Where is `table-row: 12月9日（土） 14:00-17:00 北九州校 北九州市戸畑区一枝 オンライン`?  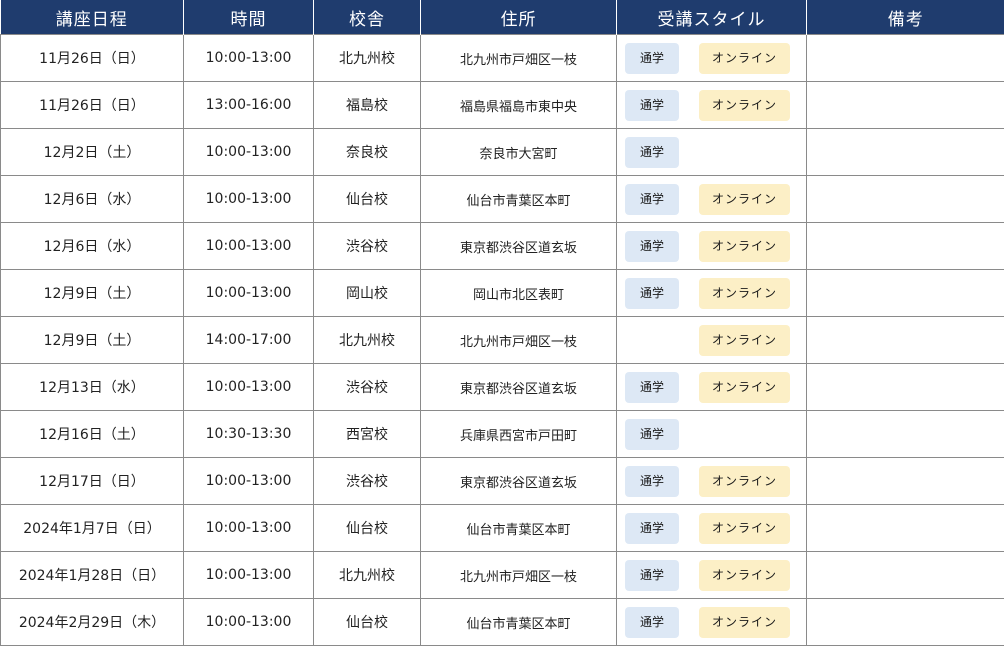
table-row: 12月9日（土） 14:00-17:00 北九州校 北九州市戸畑区一枝 オンライン is located at coordinates (502, 340).